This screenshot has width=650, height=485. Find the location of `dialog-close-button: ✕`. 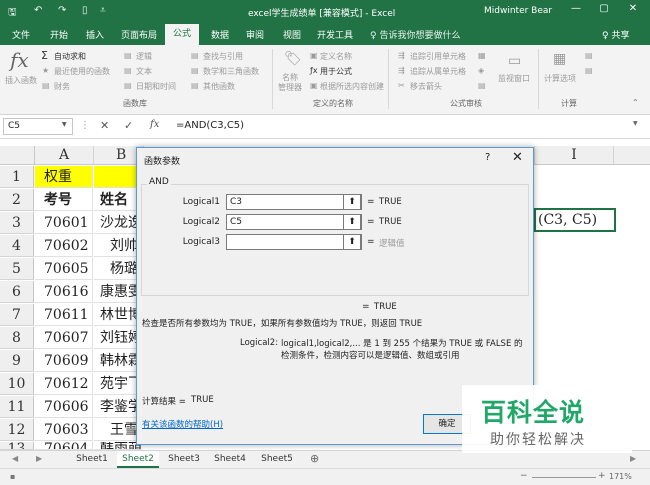

dialog-close-button: ✕ is located at coordinates (517, 157).